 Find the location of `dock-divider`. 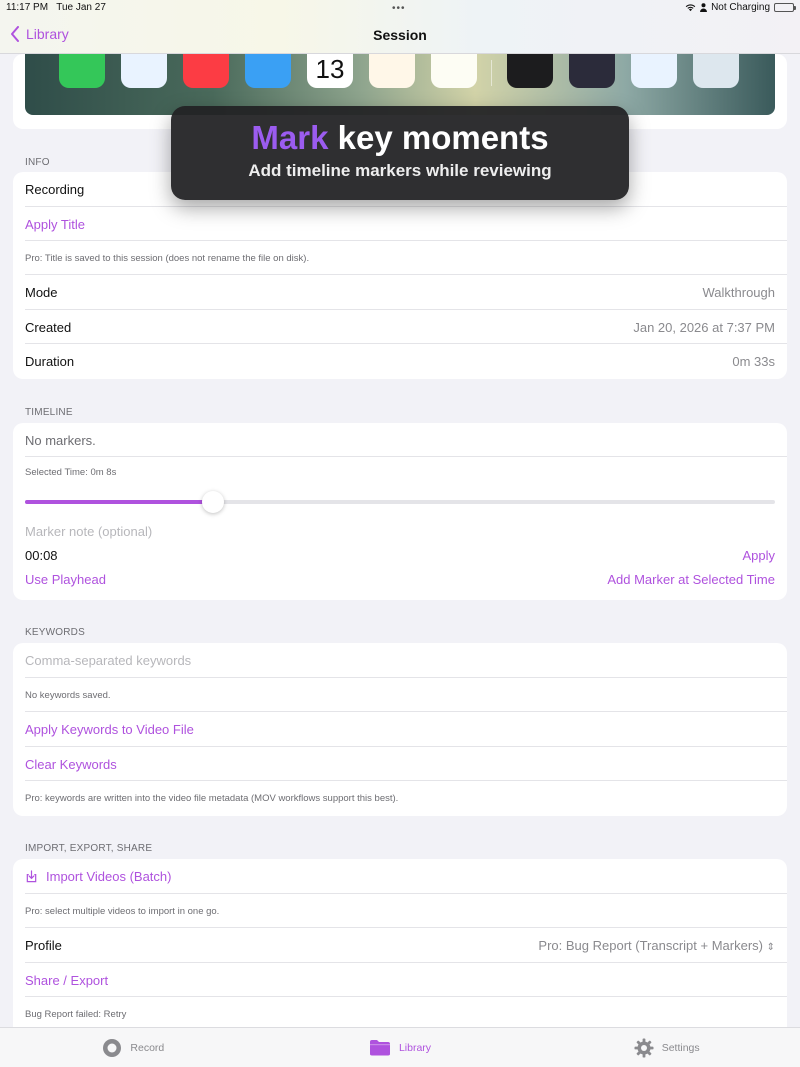

dock-divider is located at coordinates (491, 73).